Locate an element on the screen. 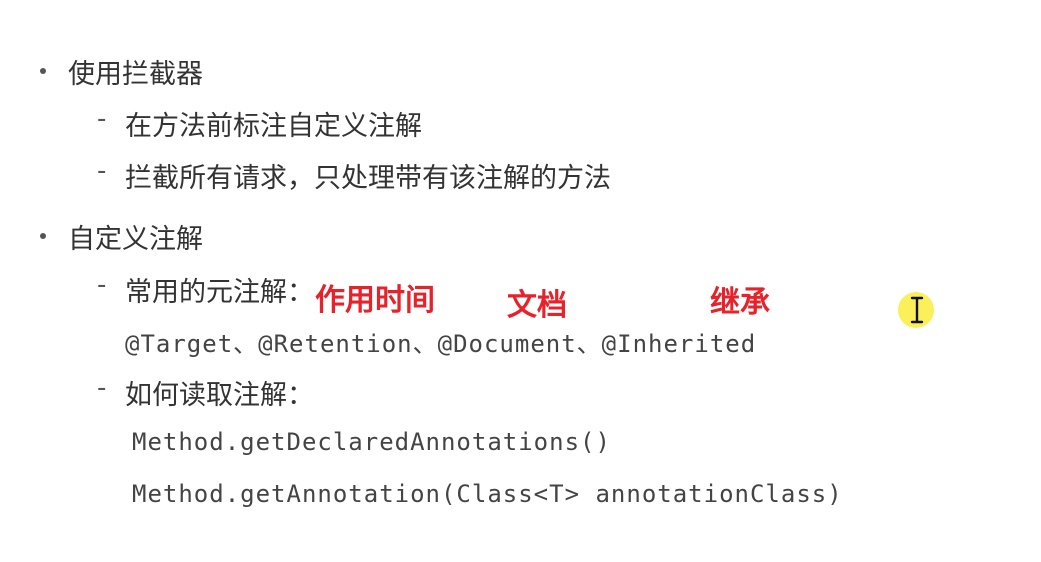 This screenshot has width=1041, height=562. item-meta-annotations: 常用的元注解： is located at coordinates (219, 292).